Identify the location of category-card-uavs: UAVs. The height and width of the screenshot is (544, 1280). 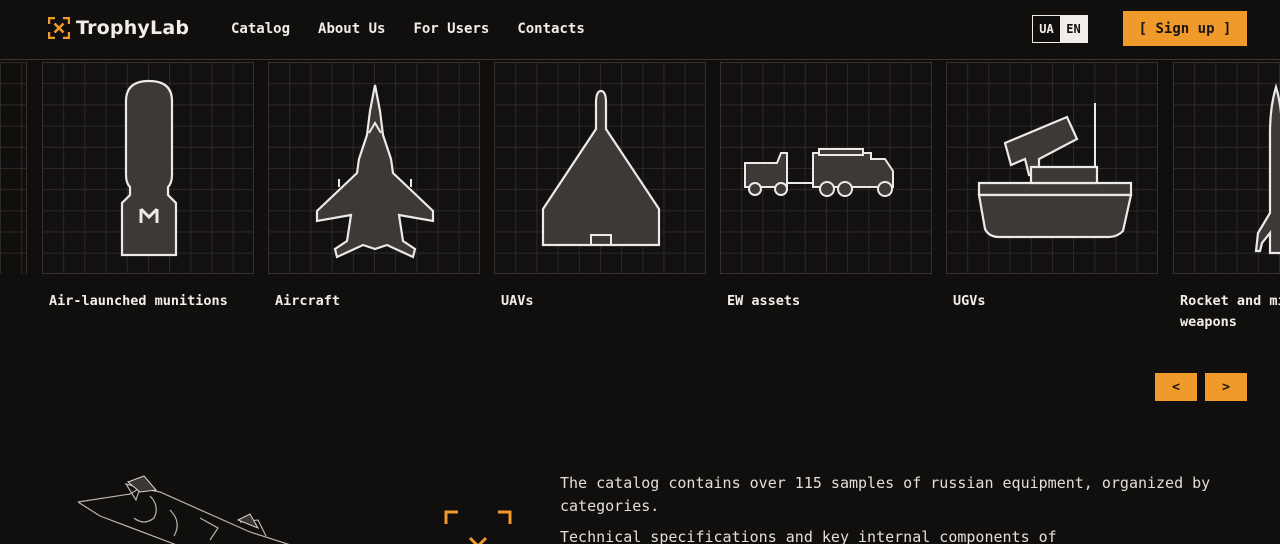
(600, 187).